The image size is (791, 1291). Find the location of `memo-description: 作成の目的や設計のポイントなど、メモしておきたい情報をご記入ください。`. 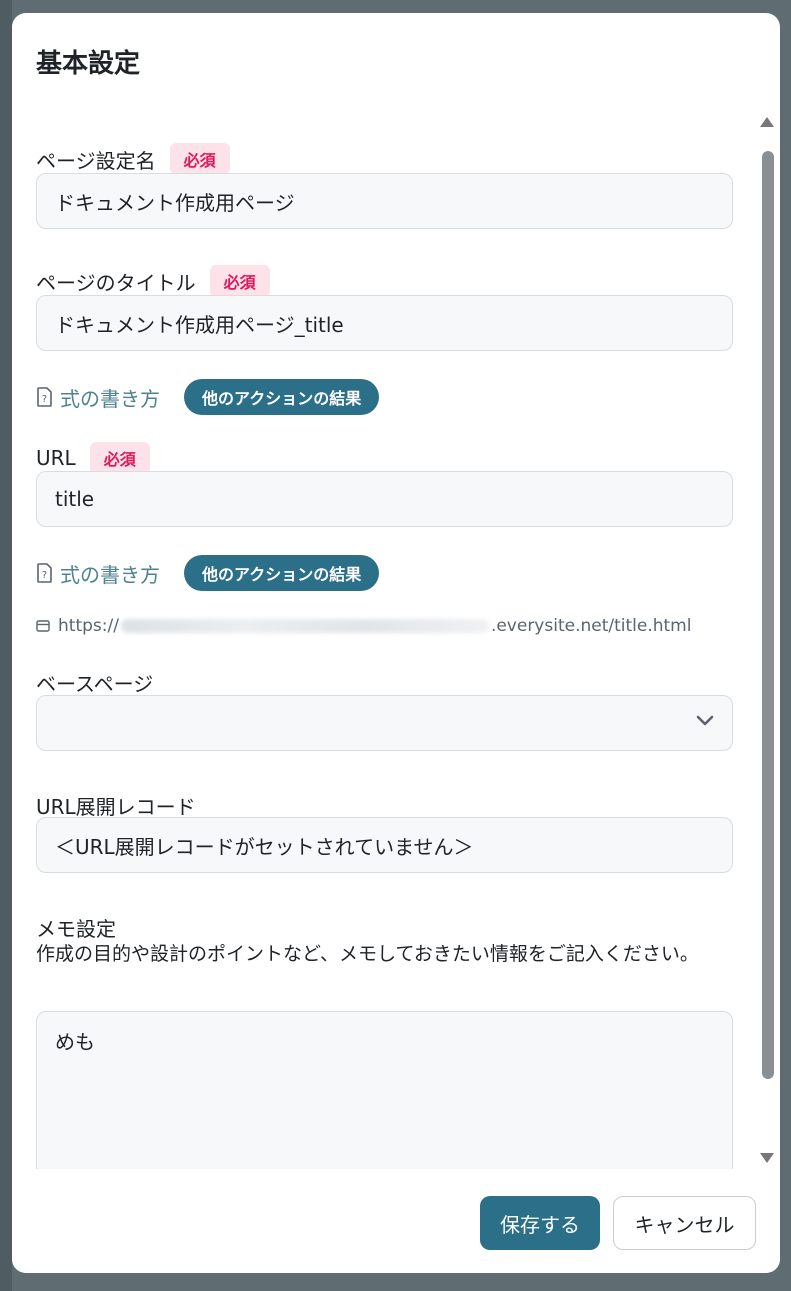

memo-description: 作成の目的や設計のポイントなど、メモしておきたい情報をご記入ください。 is located at coordinates (367, 954).